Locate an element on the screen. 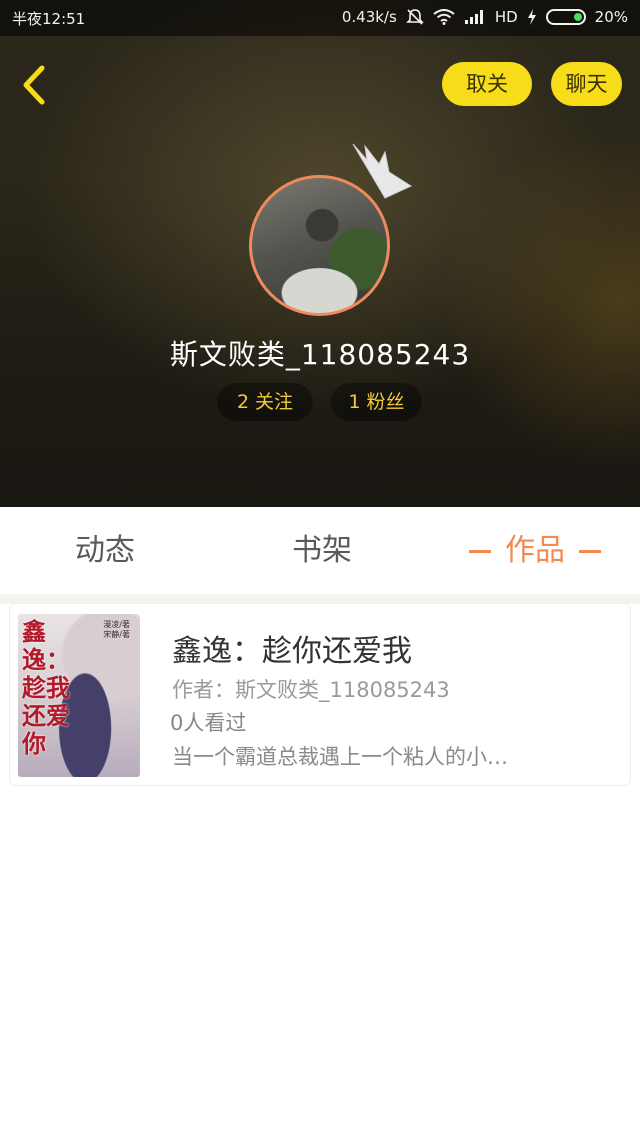  profile-tabs: 动态 书架 作品 is located at coordinates (320, 550).